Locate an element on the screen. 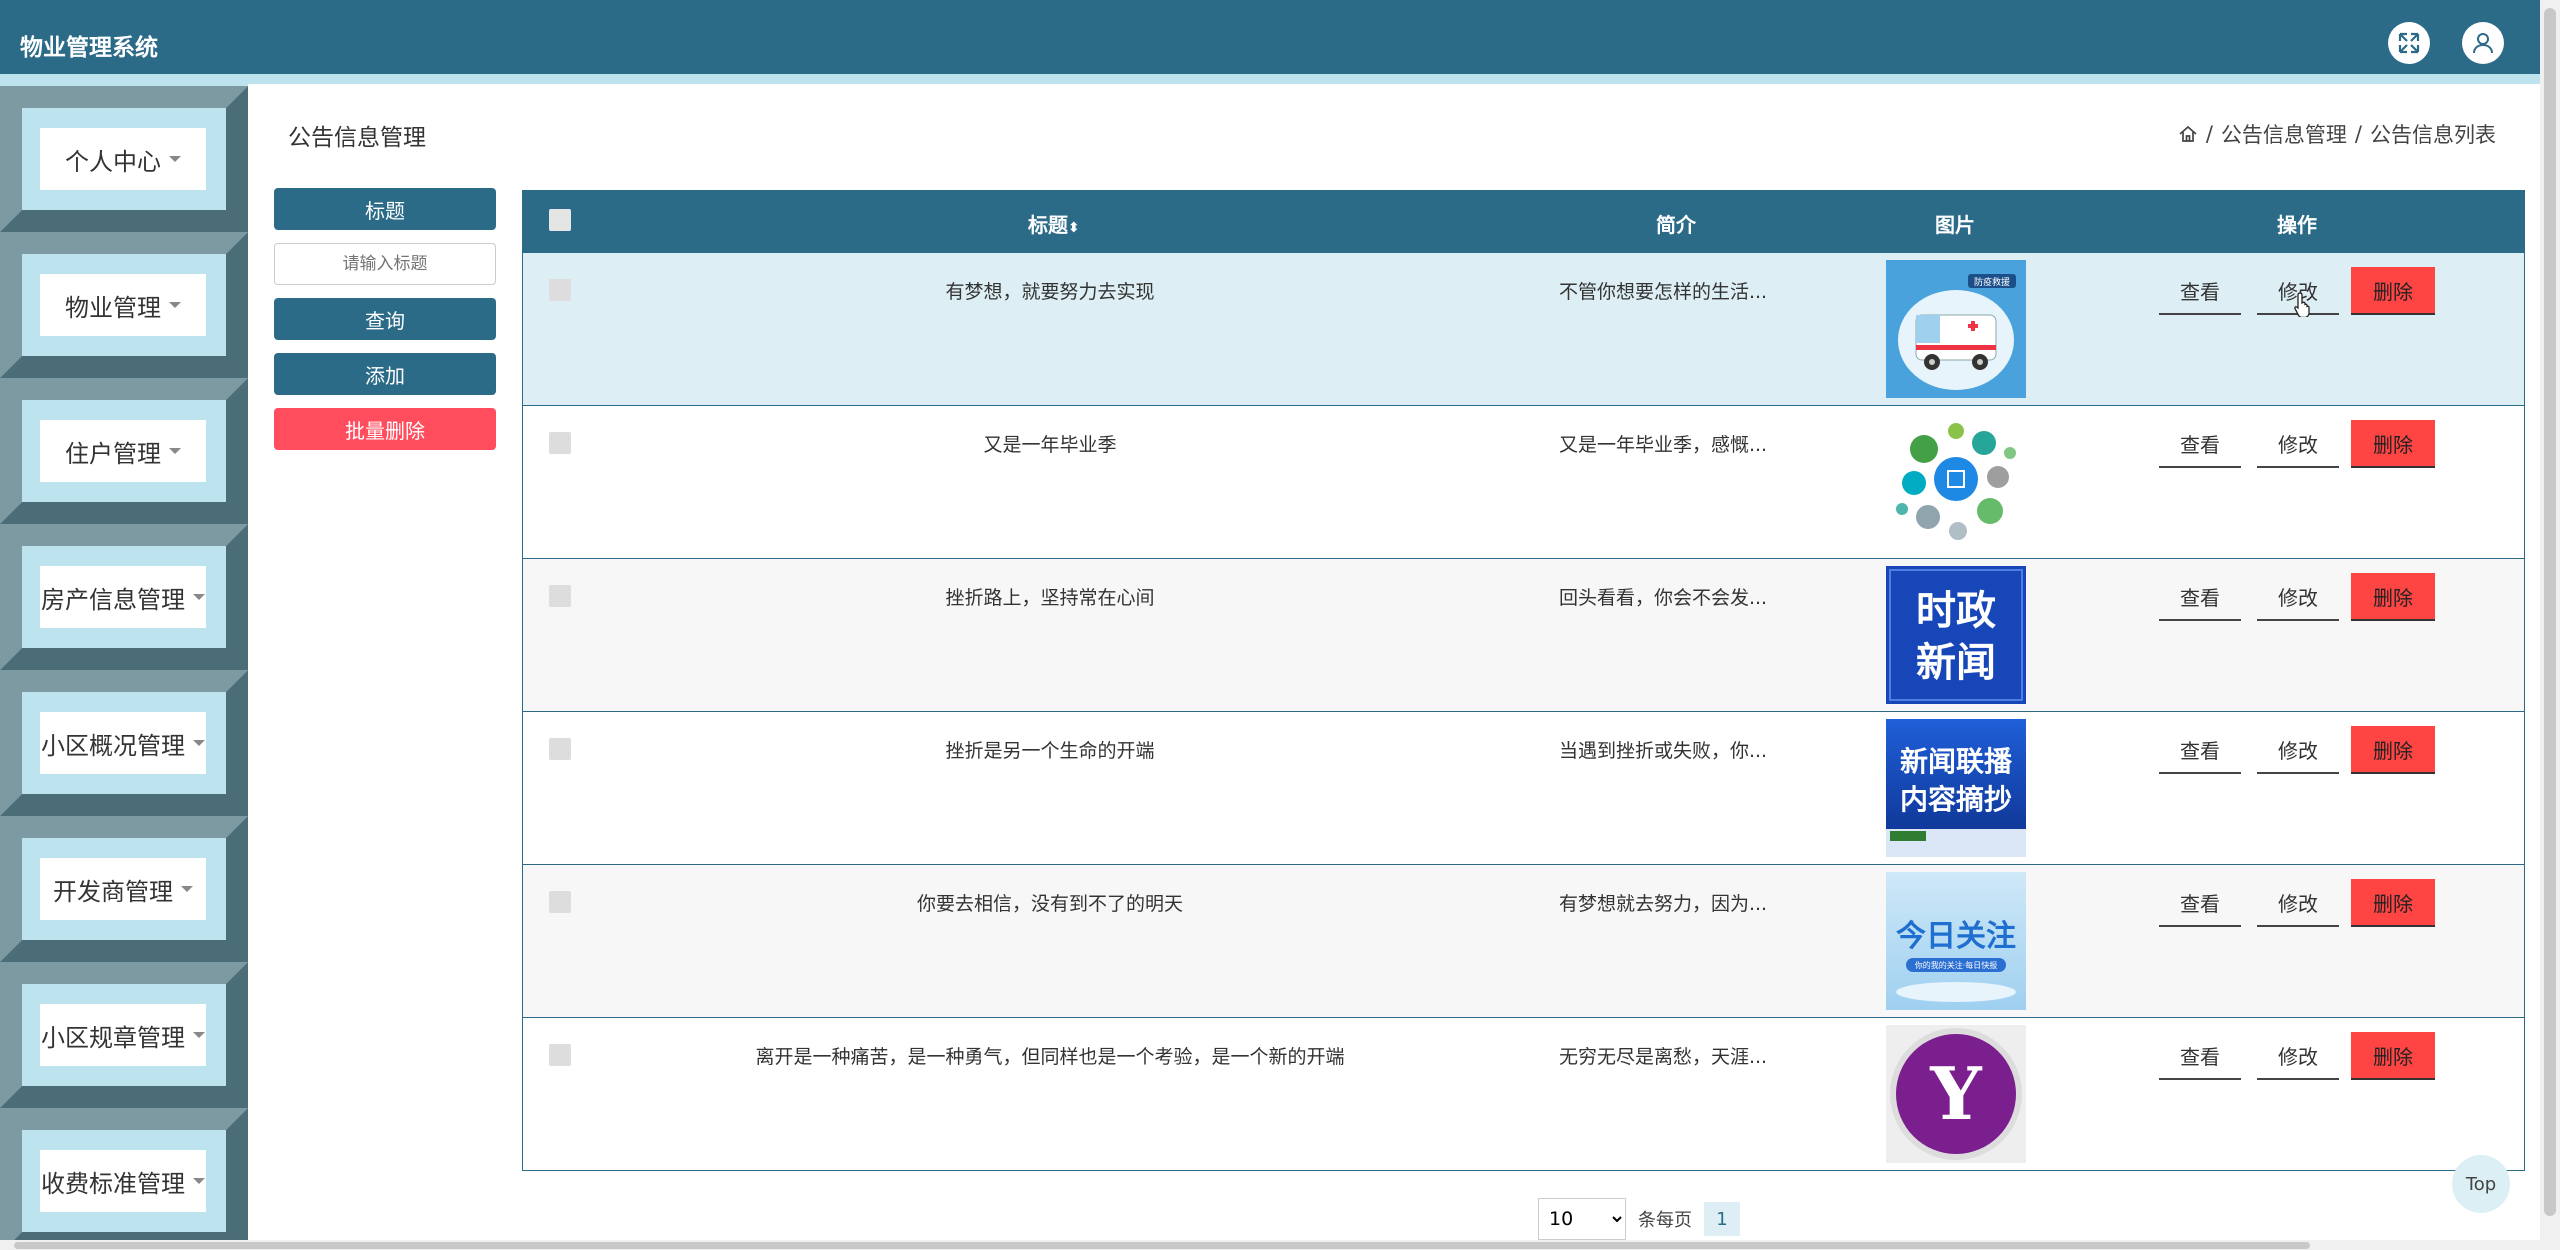  today-focus-thumbnail: 今日关注 你的我的关注·每日快报 is located at coordinates (1956, 941).